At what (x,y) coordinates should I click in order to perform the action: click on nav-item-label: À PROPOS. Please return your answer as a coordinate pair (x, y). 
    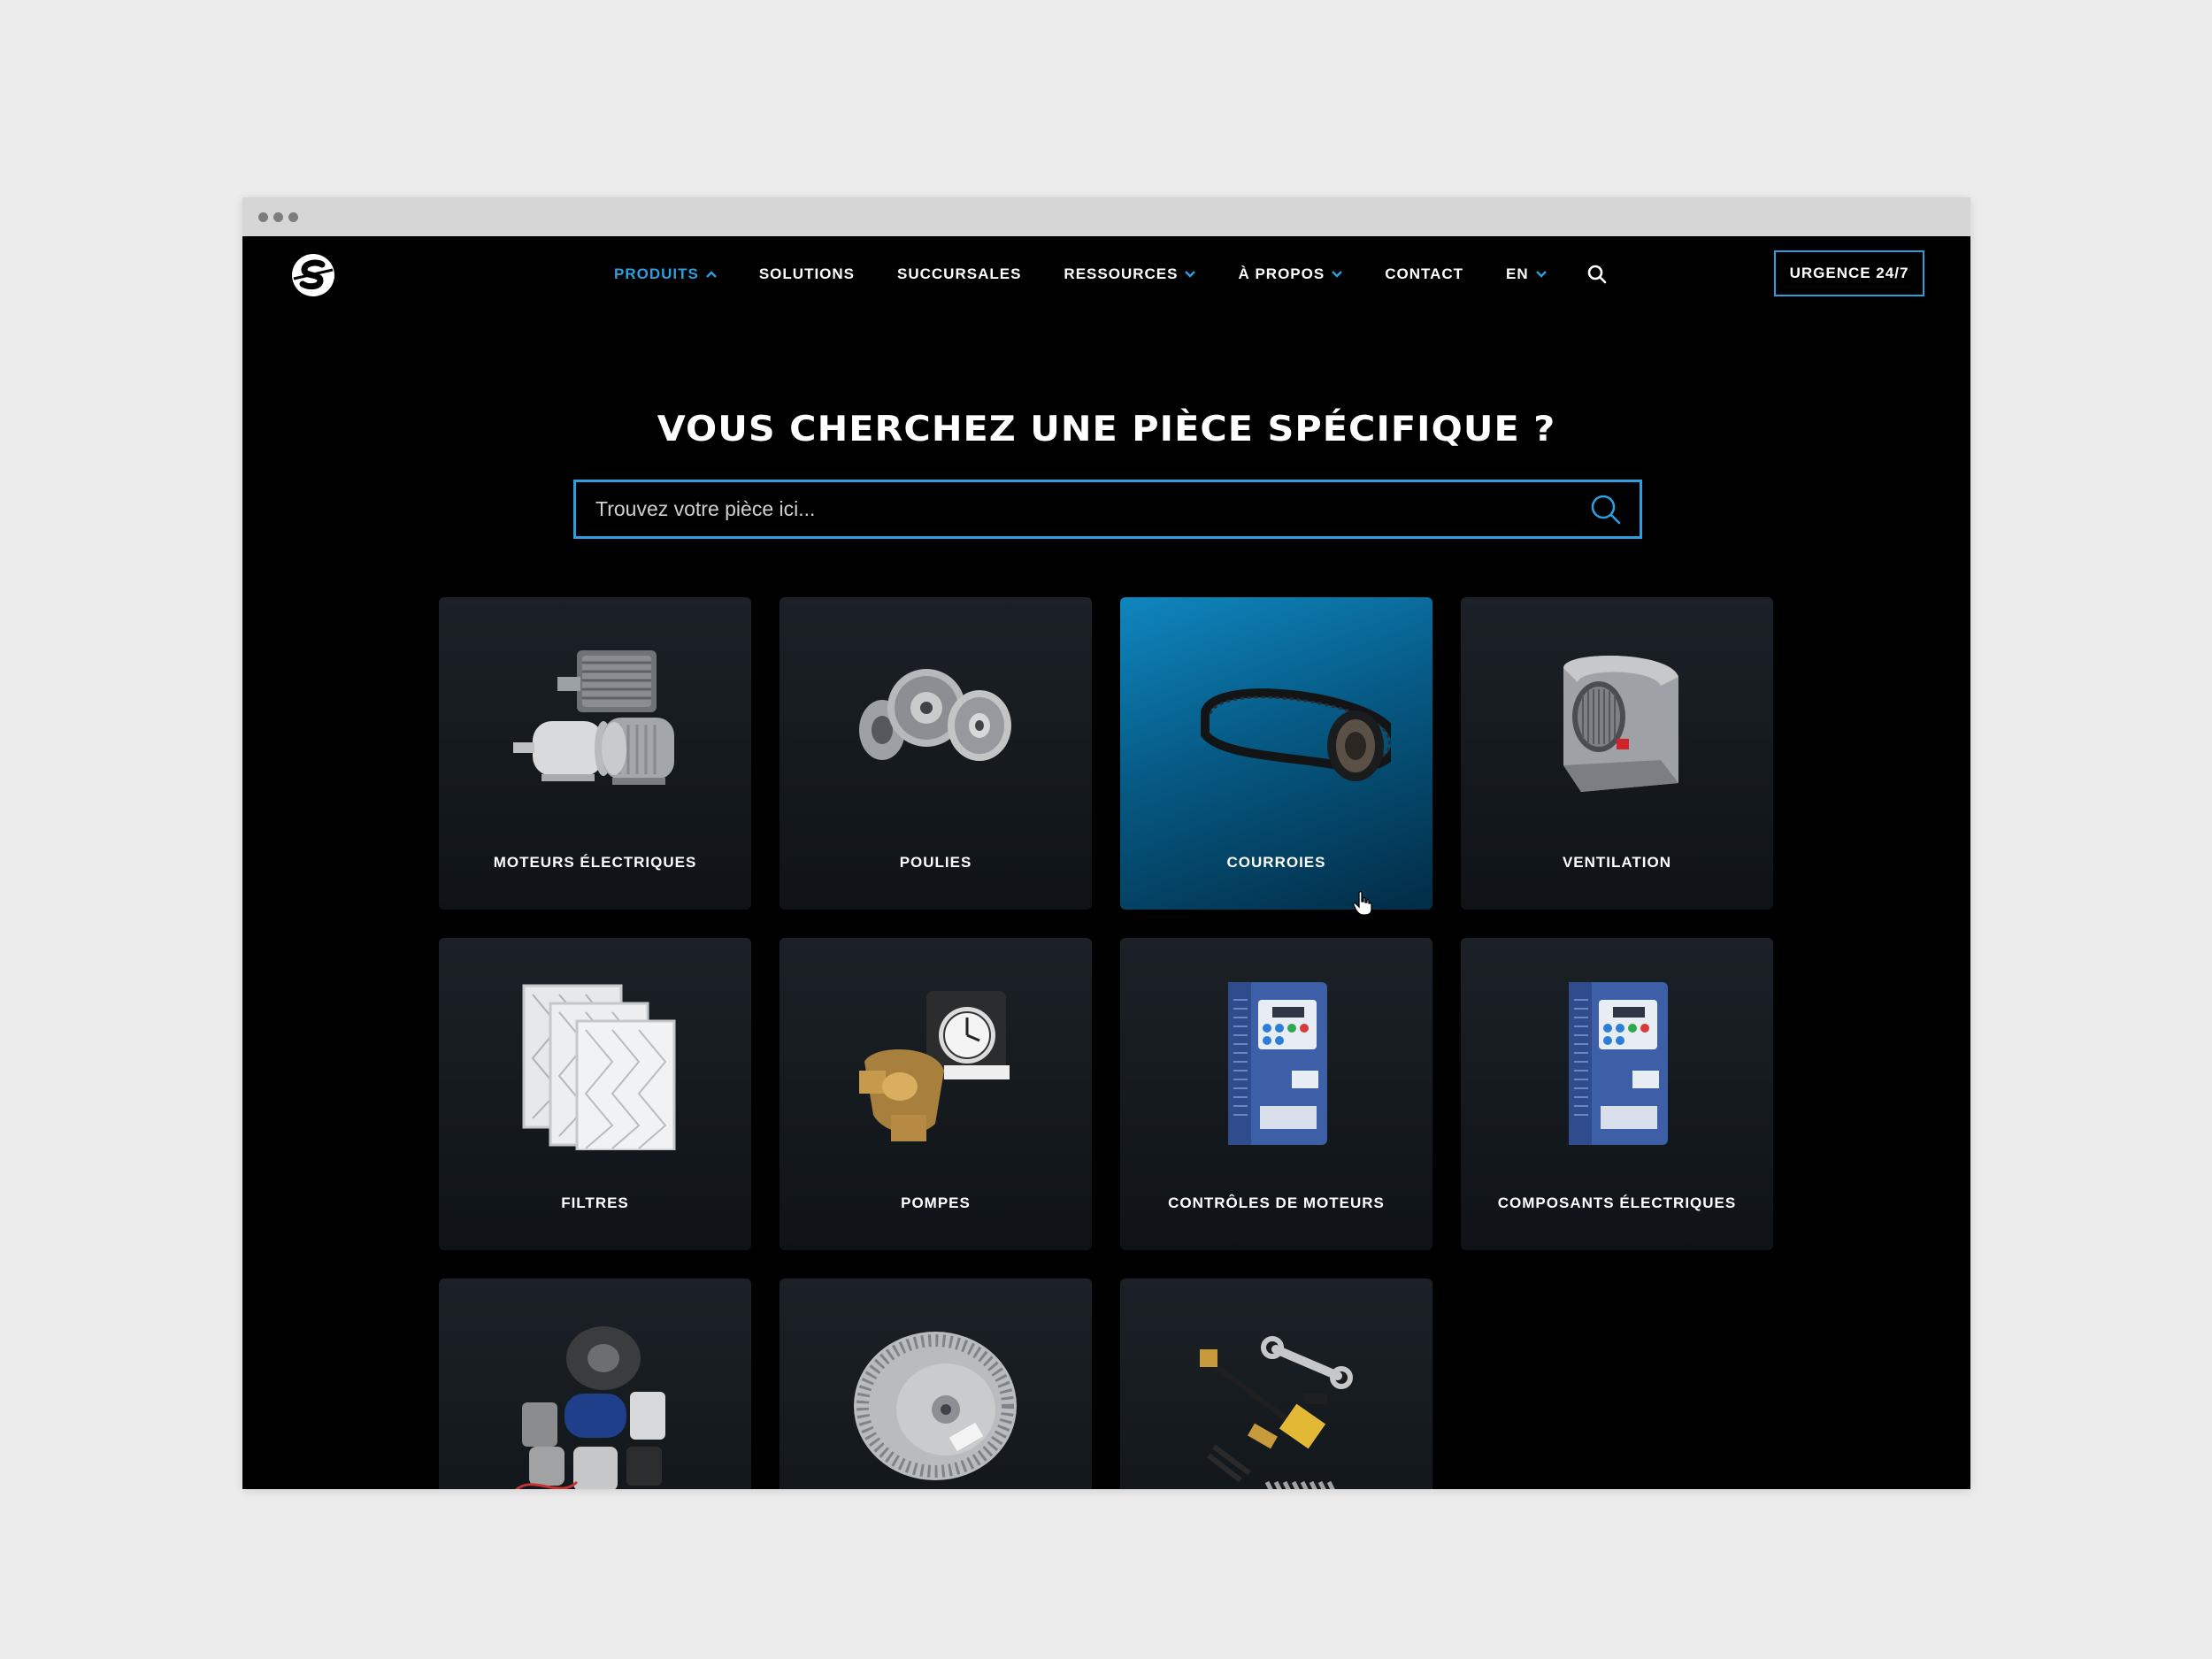
    Looking at the image, I should click on (1281, 274).